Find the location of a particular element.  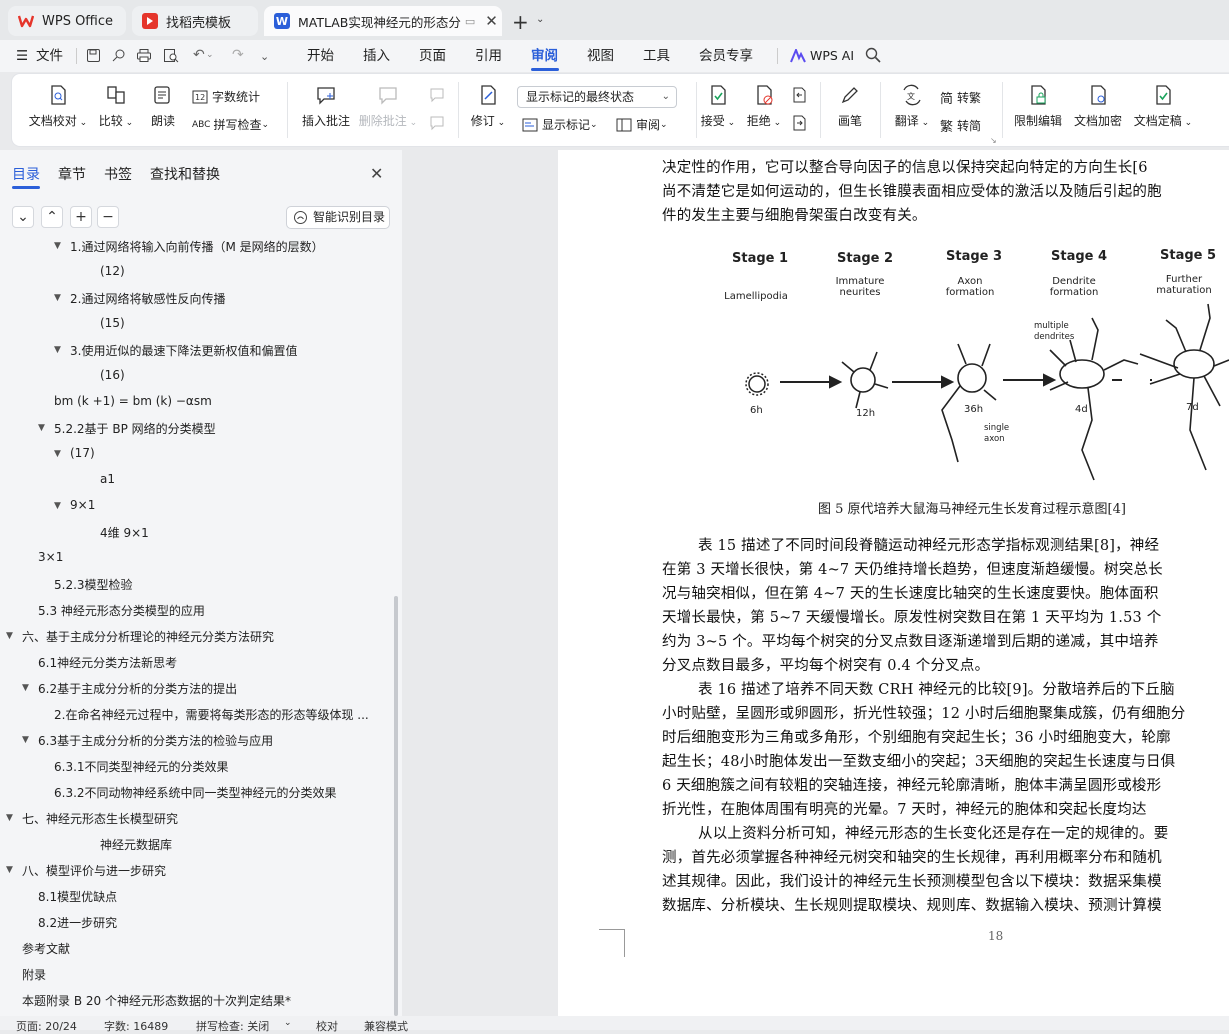

previous-comment-icon is located at coordinates (437, 97).